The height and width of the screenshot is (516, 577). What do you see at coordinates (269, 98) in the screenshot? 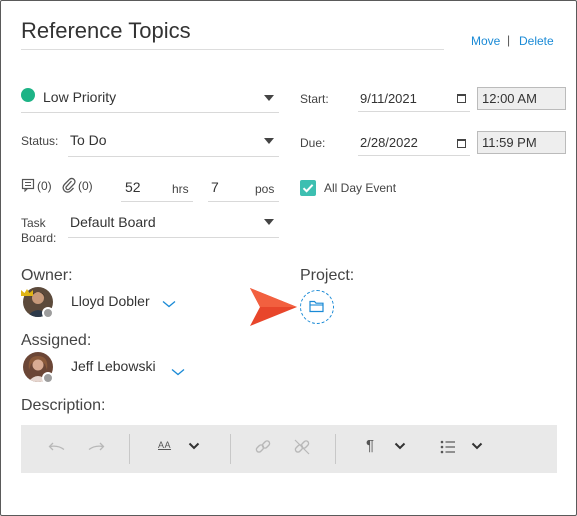
I see `priority-dropdown-caret-icon` at bounding box center [269, 98].